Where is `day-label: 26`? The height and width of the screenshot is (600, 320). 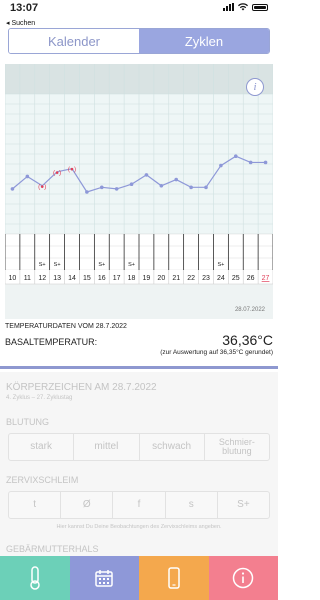 day-label: 26 is located at coordinates (251, 278).